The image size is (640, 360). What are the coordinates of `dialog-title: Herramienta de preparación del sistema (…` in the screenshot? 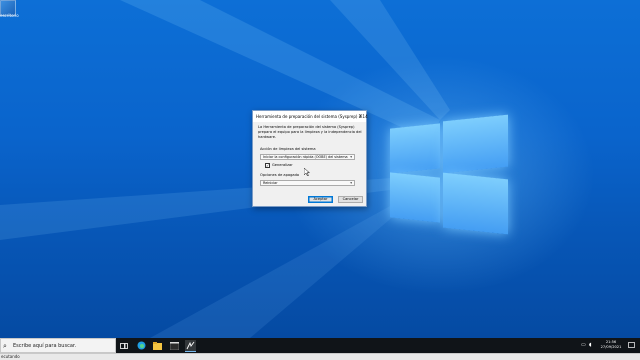 It's located at (312, 116).